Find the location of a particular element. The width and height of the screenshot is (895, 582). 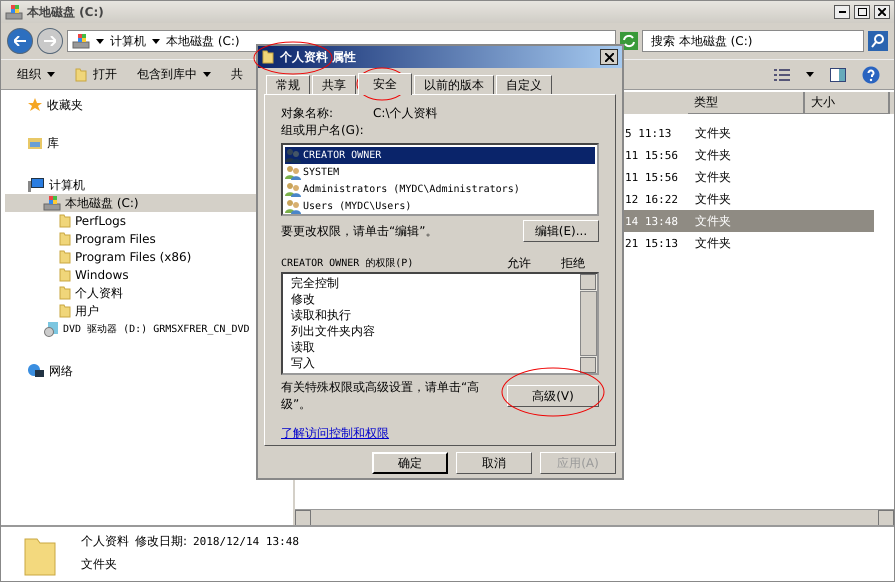

object-label: 对象名称: is located at coordinates (307, 113).